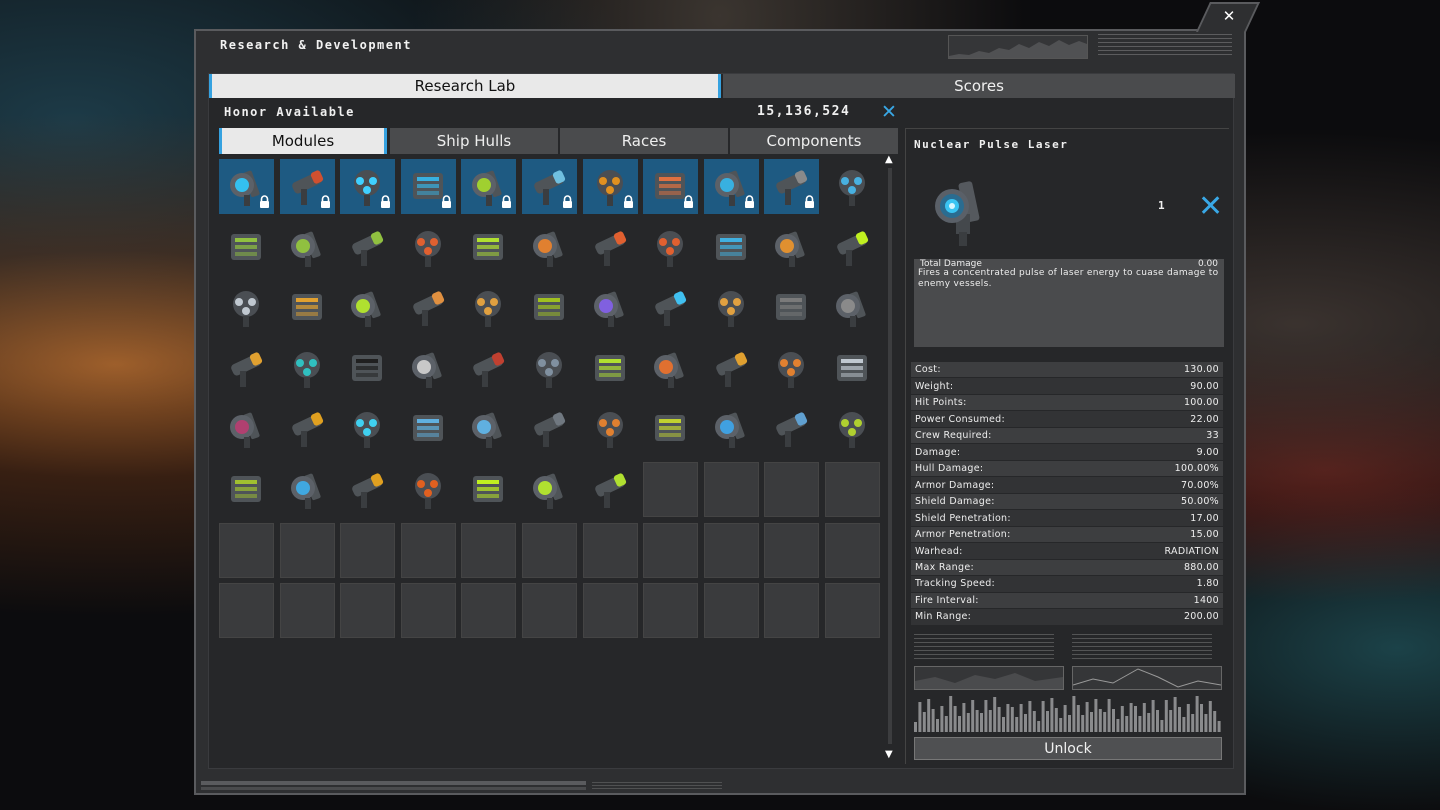 This screenshot has height=810, width=1440. What do you see at coordinates (474, 141) in the screenshot?
I see `tab-ship-hulls: Ship Hulls` at bounding box center [474, 141].